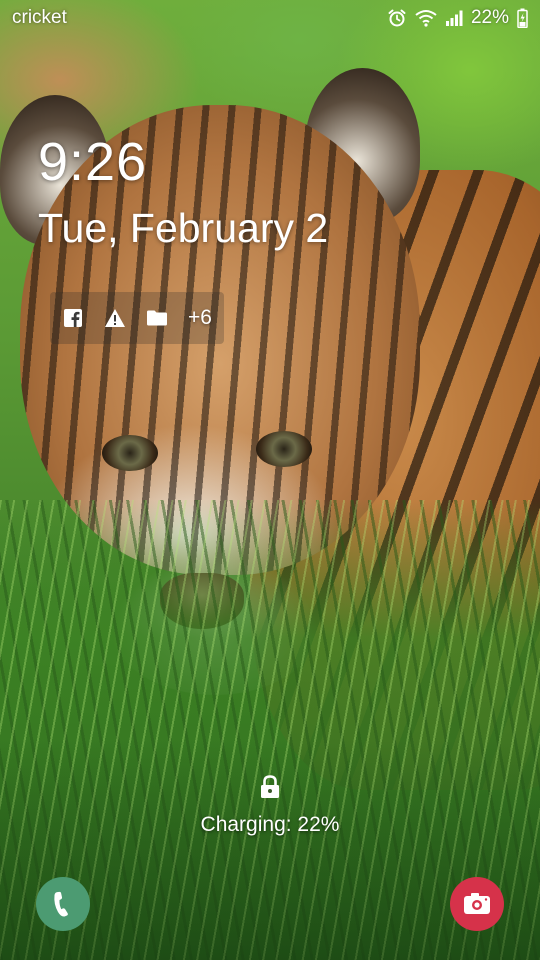 This screenshot has height=960, width=540. Describe the element at coordinates (115, 318) in the screenshot. I see `warning-icon` at that location.